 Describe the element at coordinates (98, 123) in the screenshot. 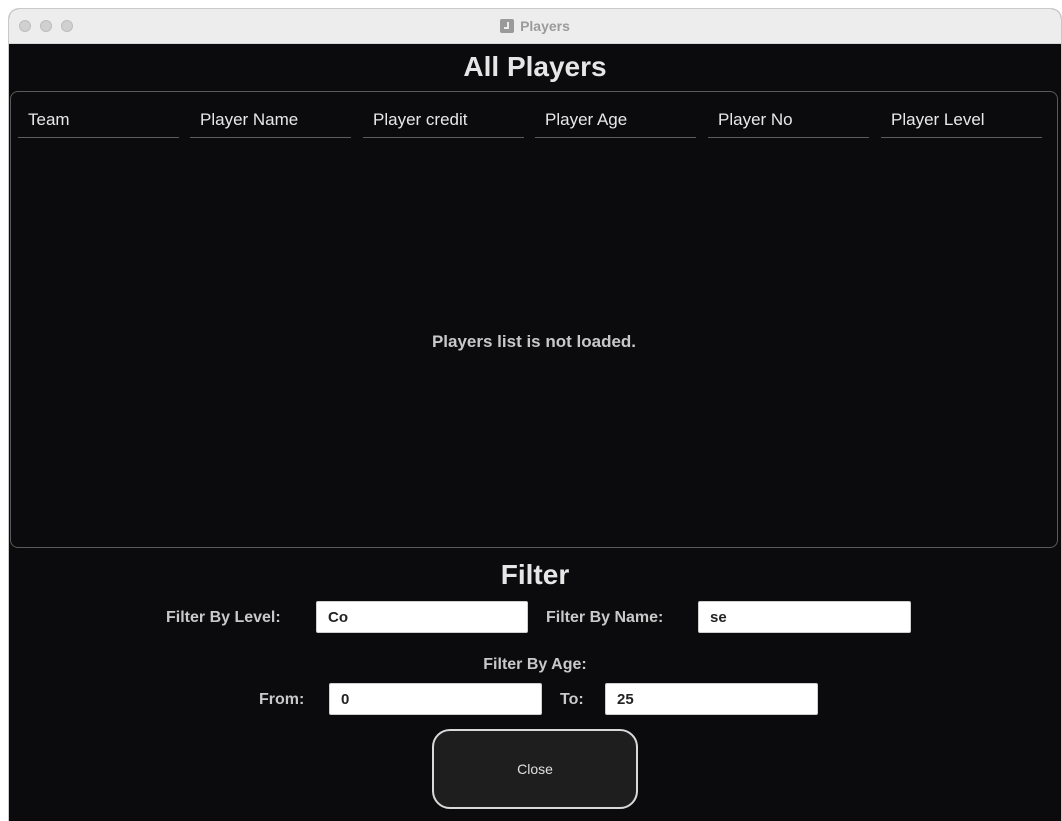

I see `column-header-team: Team` at that location.